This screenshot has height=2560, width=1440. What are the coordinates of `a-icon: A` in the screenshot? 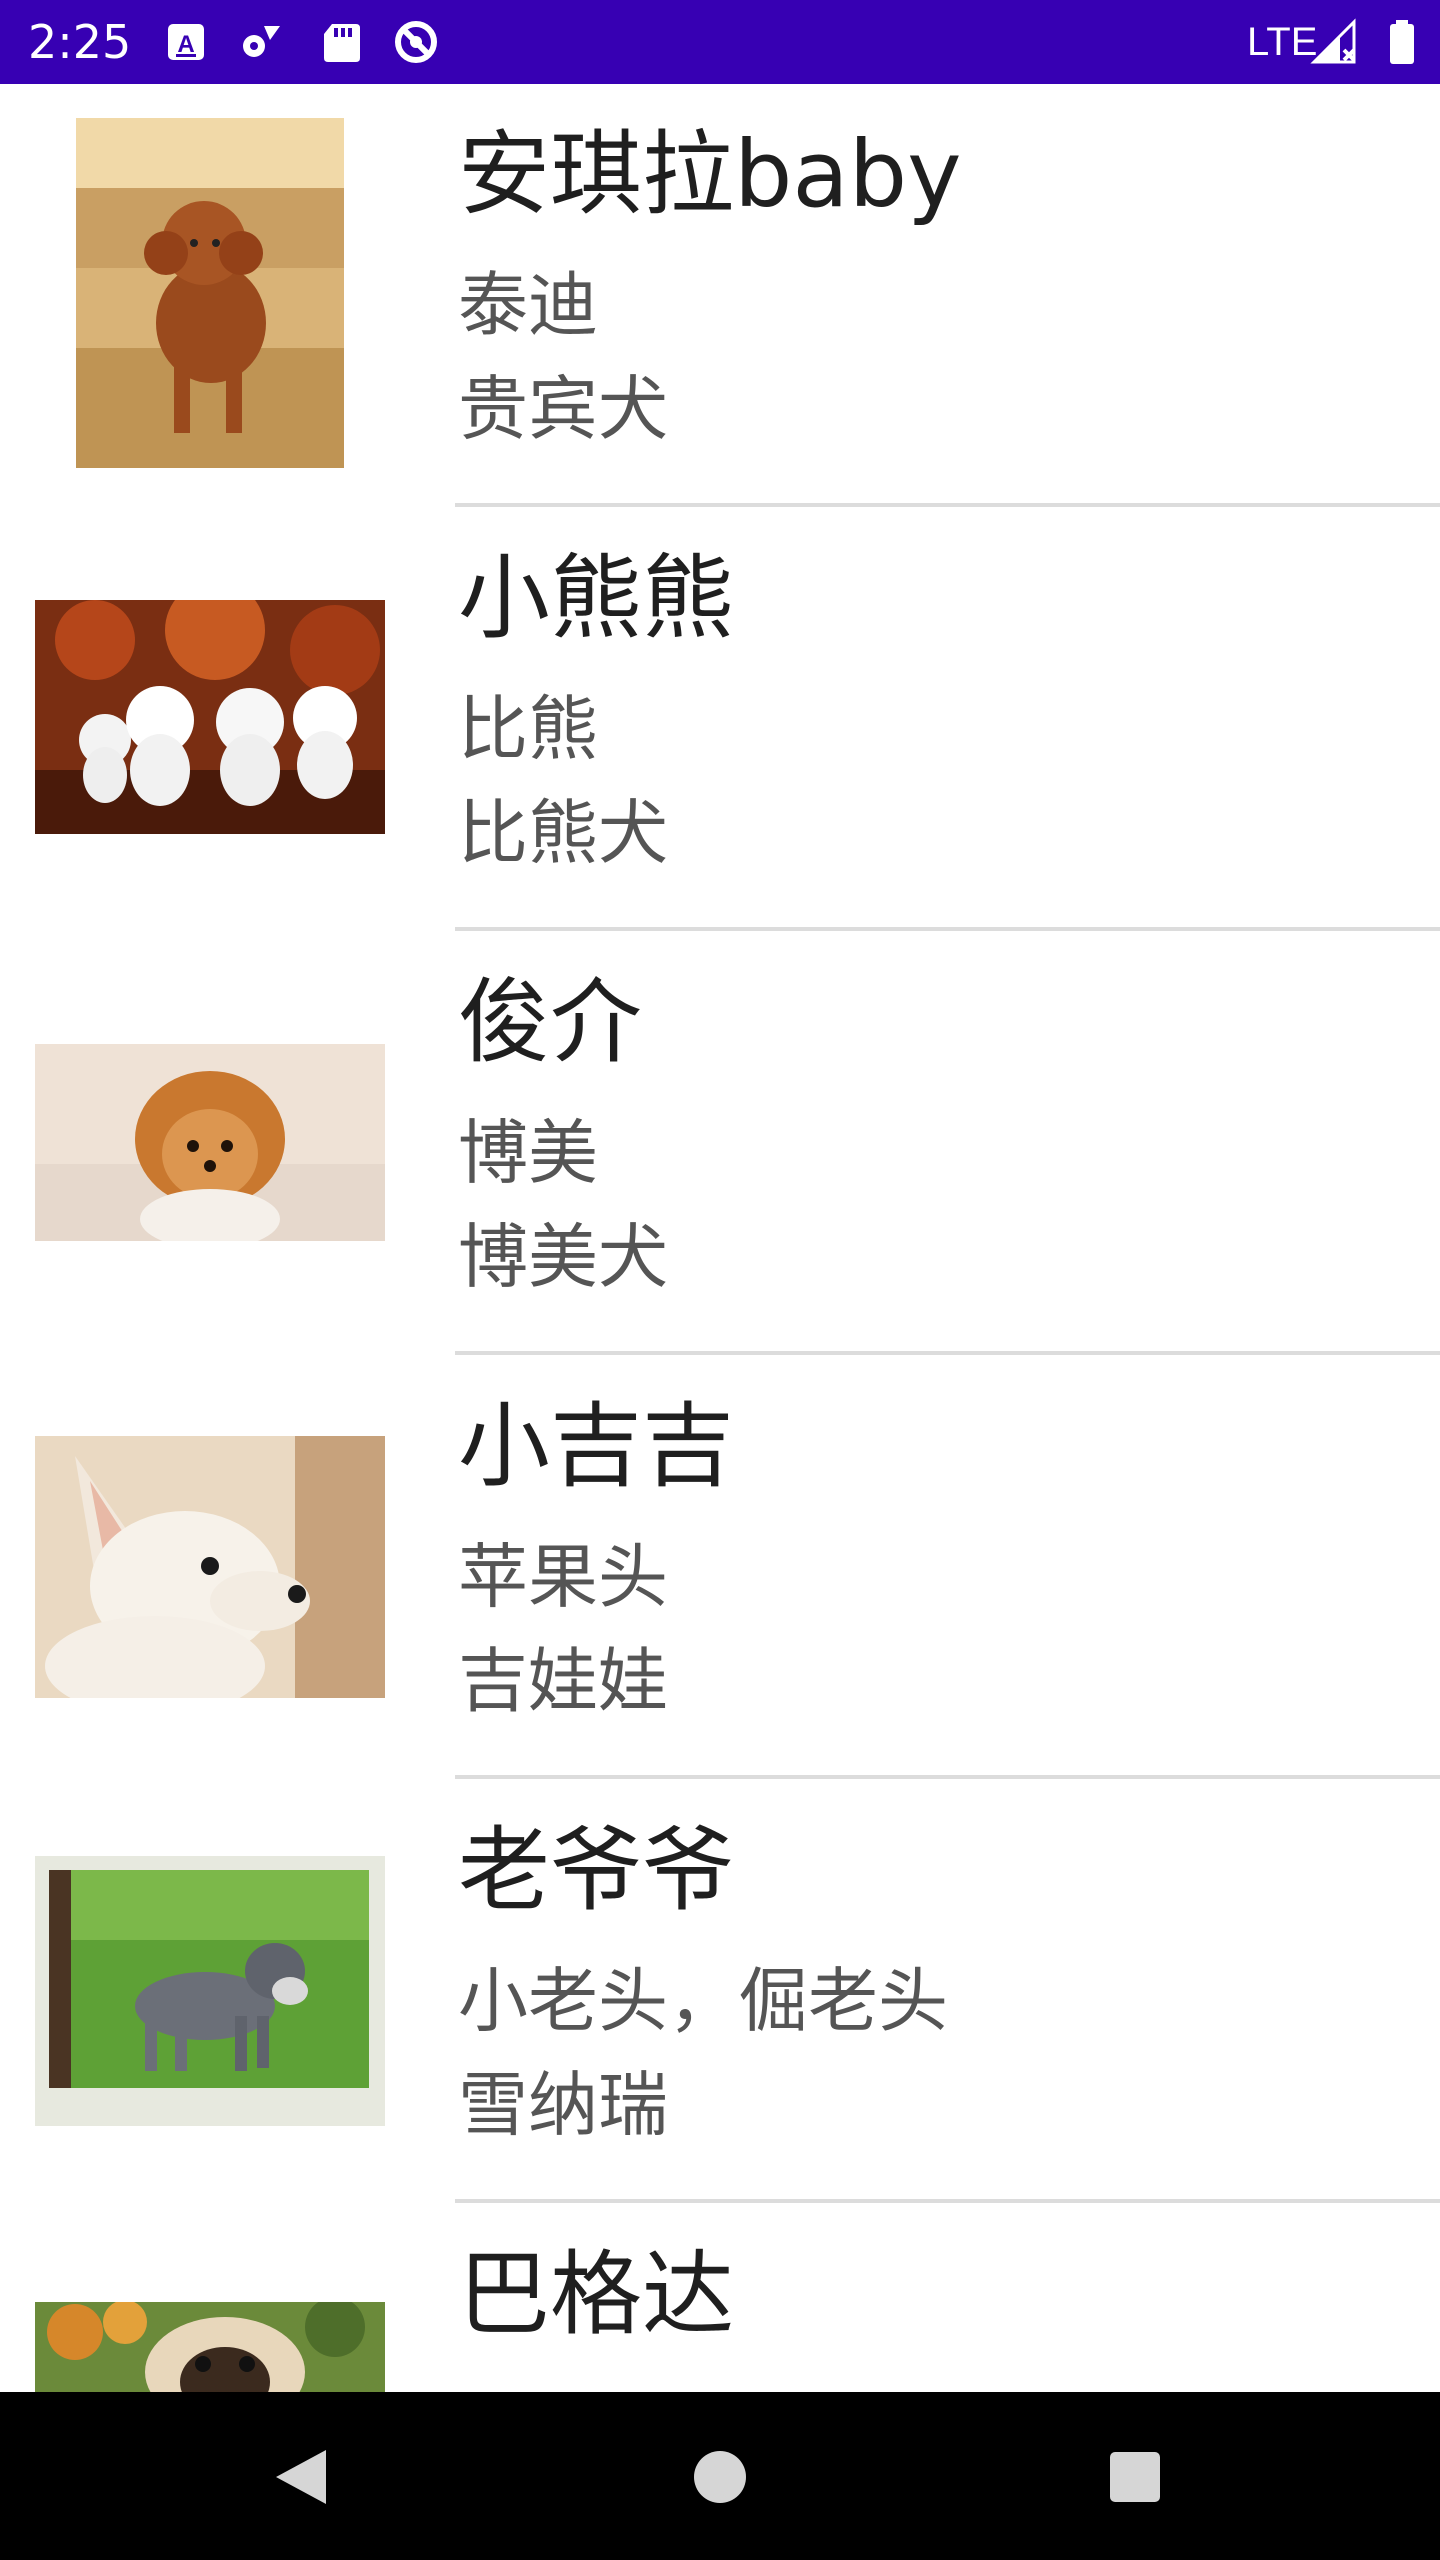 It's located at (186, 42).